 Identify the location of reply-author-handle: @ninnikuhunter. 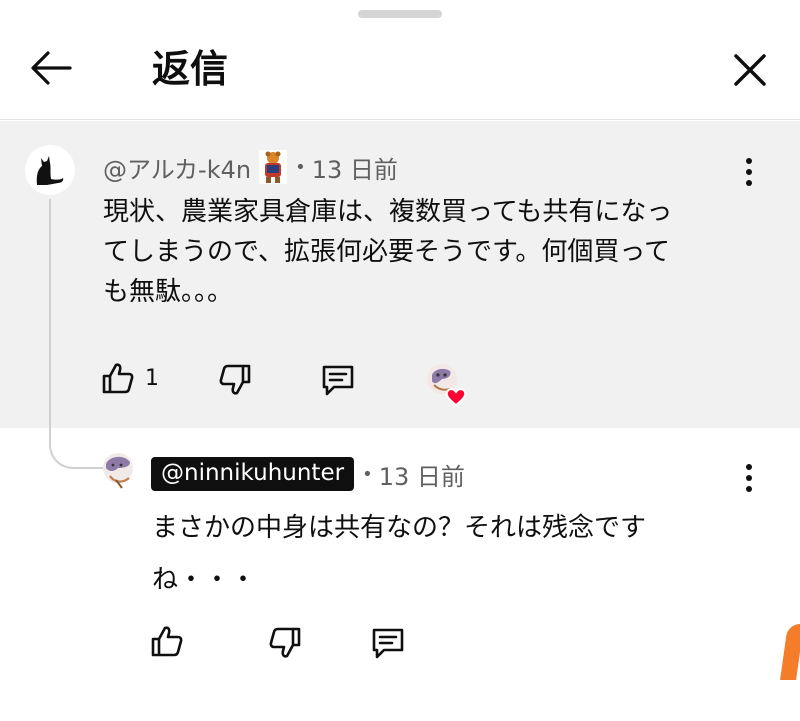
(253, 474).